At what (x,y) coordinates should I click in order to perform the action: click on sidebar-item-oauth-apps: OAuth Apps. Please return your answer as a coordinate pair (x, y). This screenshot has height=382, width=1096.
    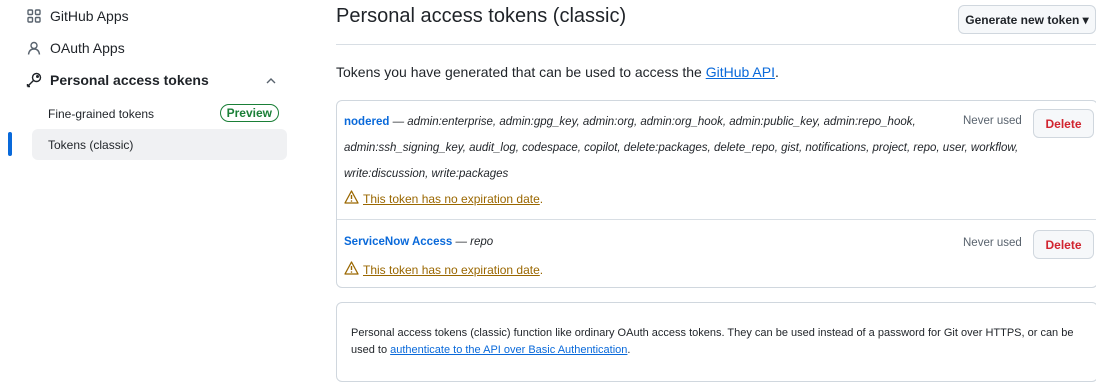
    Looking at the image, I should click on (75, 48).